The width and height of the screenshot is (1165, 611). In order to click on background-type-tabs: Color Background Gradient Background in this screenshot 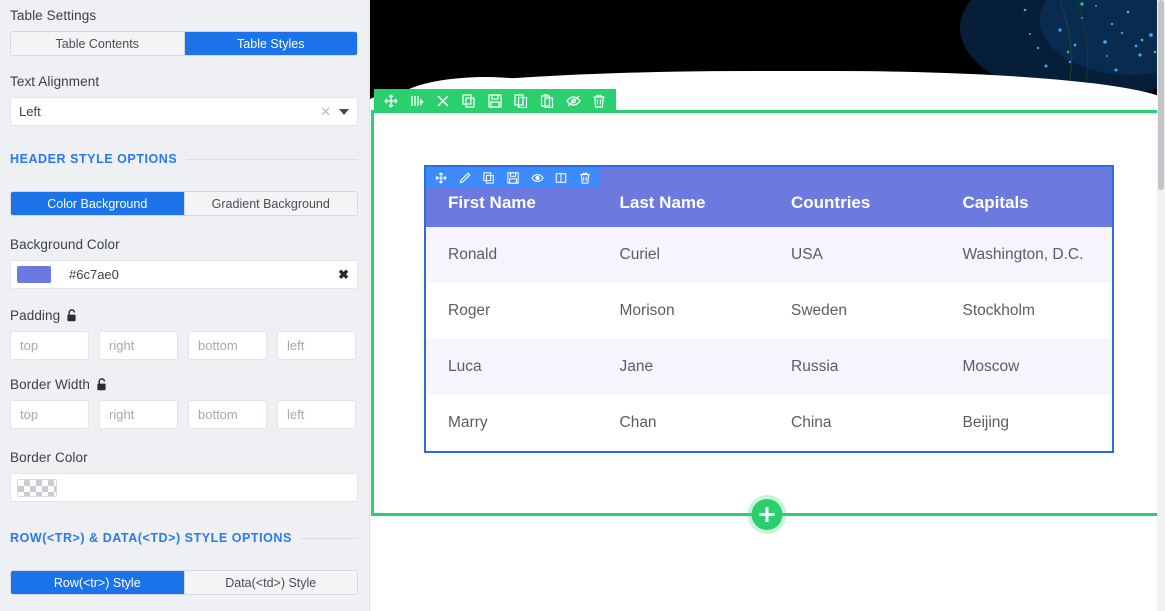, I will do `click(184, 203)`.